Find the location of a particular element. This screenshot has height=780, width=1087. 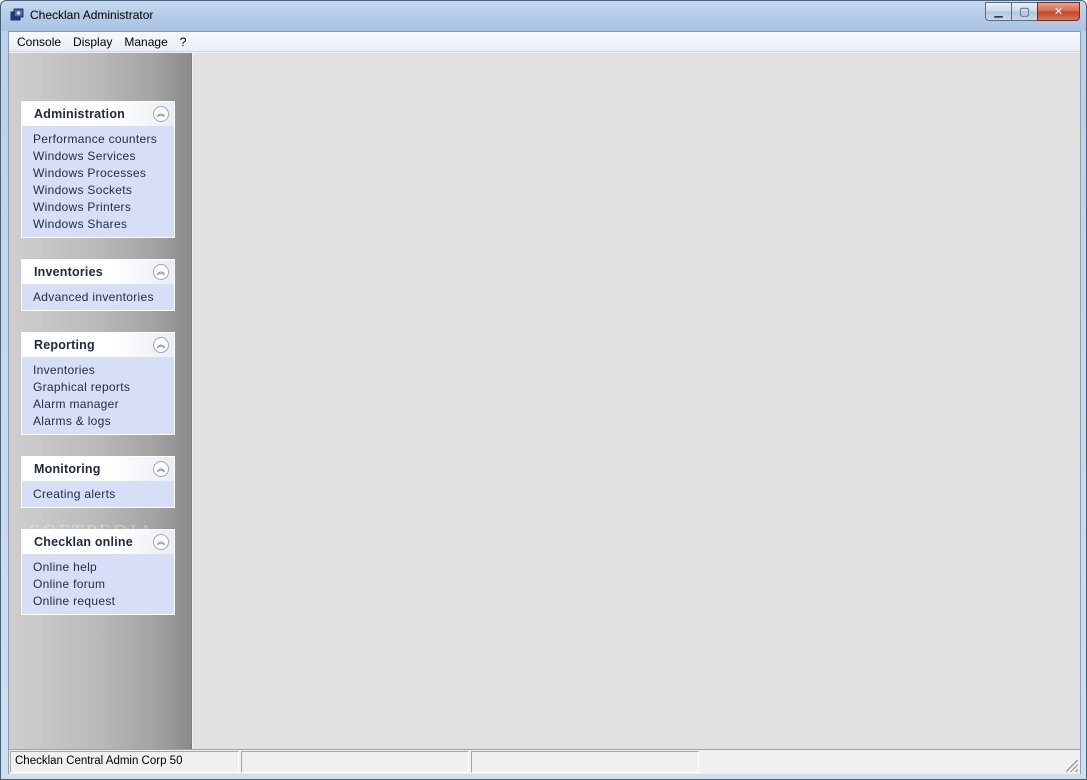

maximize-icon: ▢ is located at coordinates (1024, 12).